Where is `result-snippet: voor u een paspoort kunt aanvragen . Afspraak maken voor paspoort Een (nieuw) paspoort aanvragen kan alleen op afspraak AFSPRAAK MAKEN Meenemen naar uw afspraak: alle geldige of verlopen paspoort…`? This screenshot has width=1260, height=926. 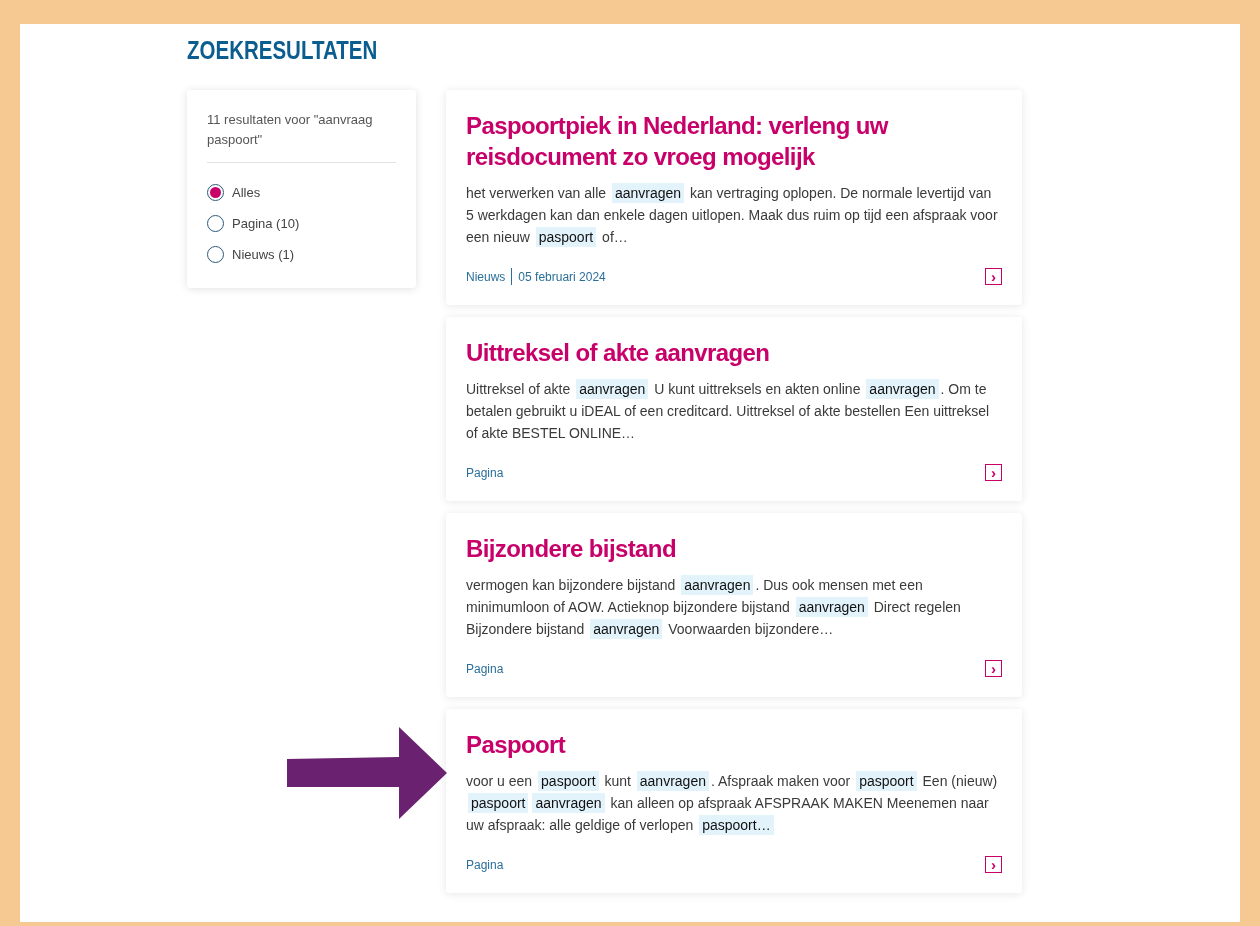 result-snippet: voor u een paspoort kunt aanvragen . Afspraak maken voor paspoort Een (nieuw) paspoort aanvragen kan alleen op afspraak AFSPRAAK MAKEN Meenemen naar uw afspraak: alle geldige of verlopen paspoort… is located at coordinates (732, 803).